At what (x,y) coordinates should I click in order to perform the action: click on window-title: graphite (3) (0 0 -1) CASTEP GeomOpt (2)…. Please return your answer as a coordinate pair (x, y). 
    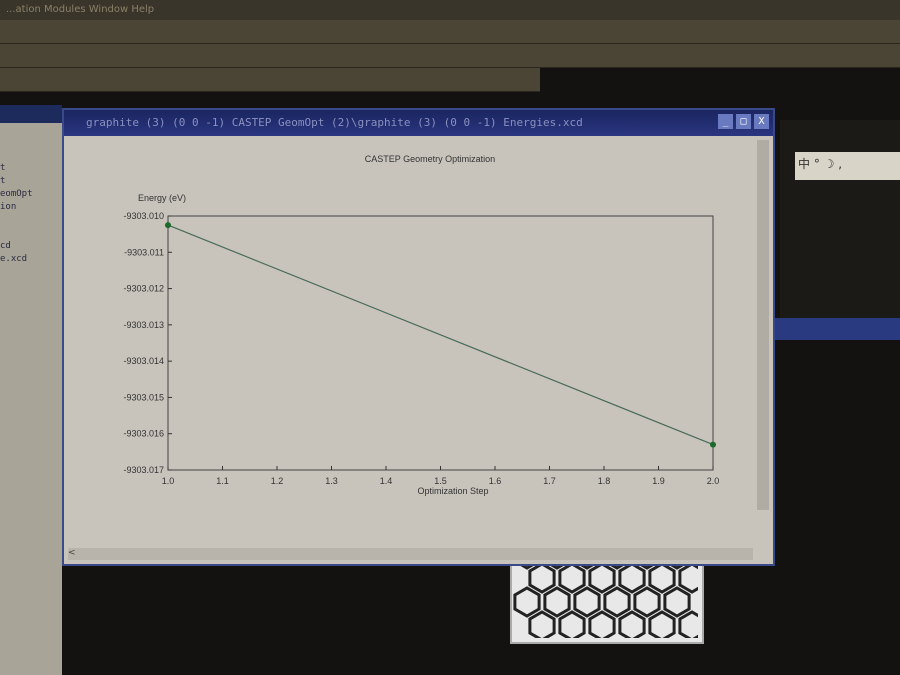
    Looking at the image, I should click on (334, 122).